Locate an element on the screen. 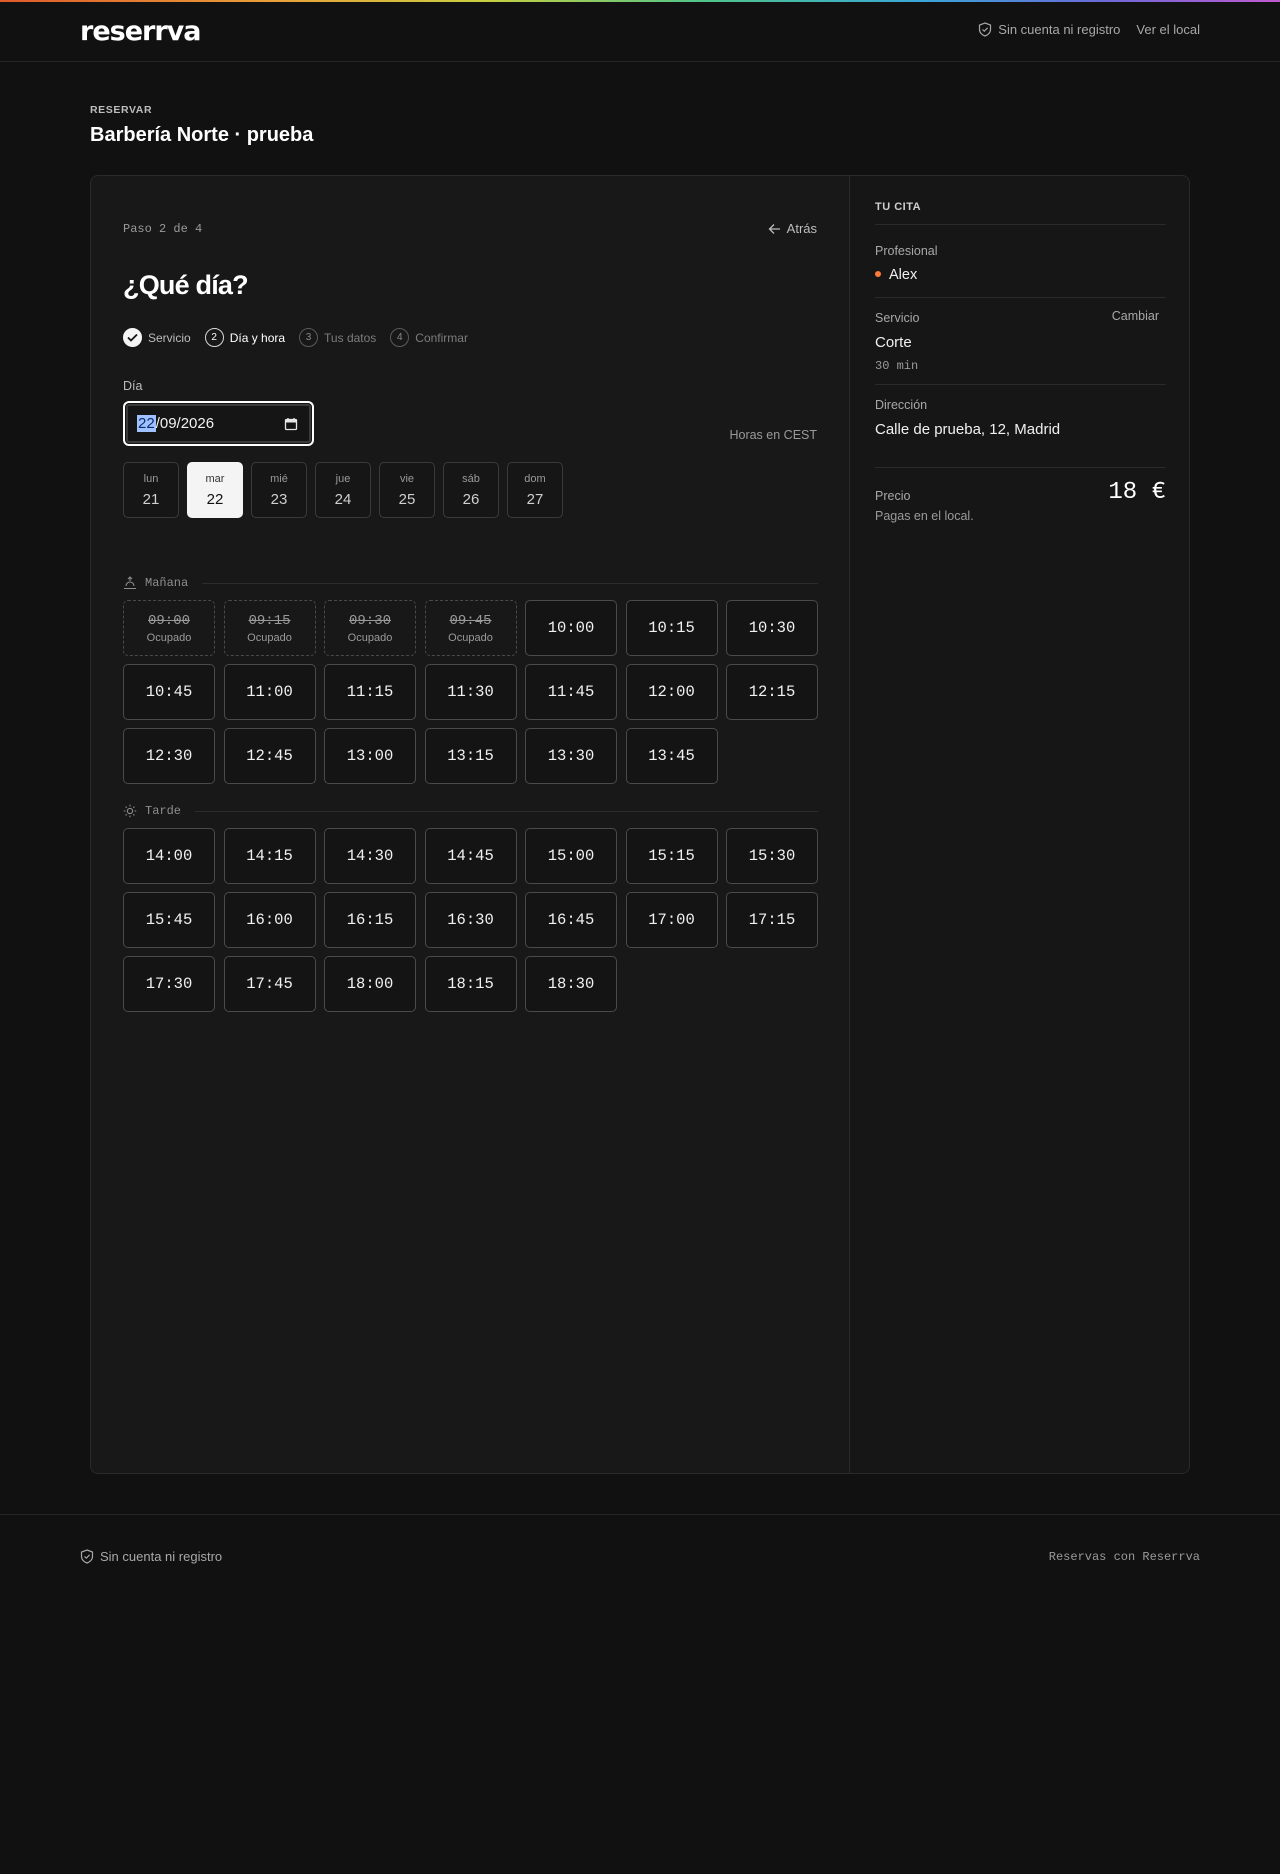 This screenshot has height=1874, width=1280. slot-time: 09:45 is located at coordinates (470, 620).